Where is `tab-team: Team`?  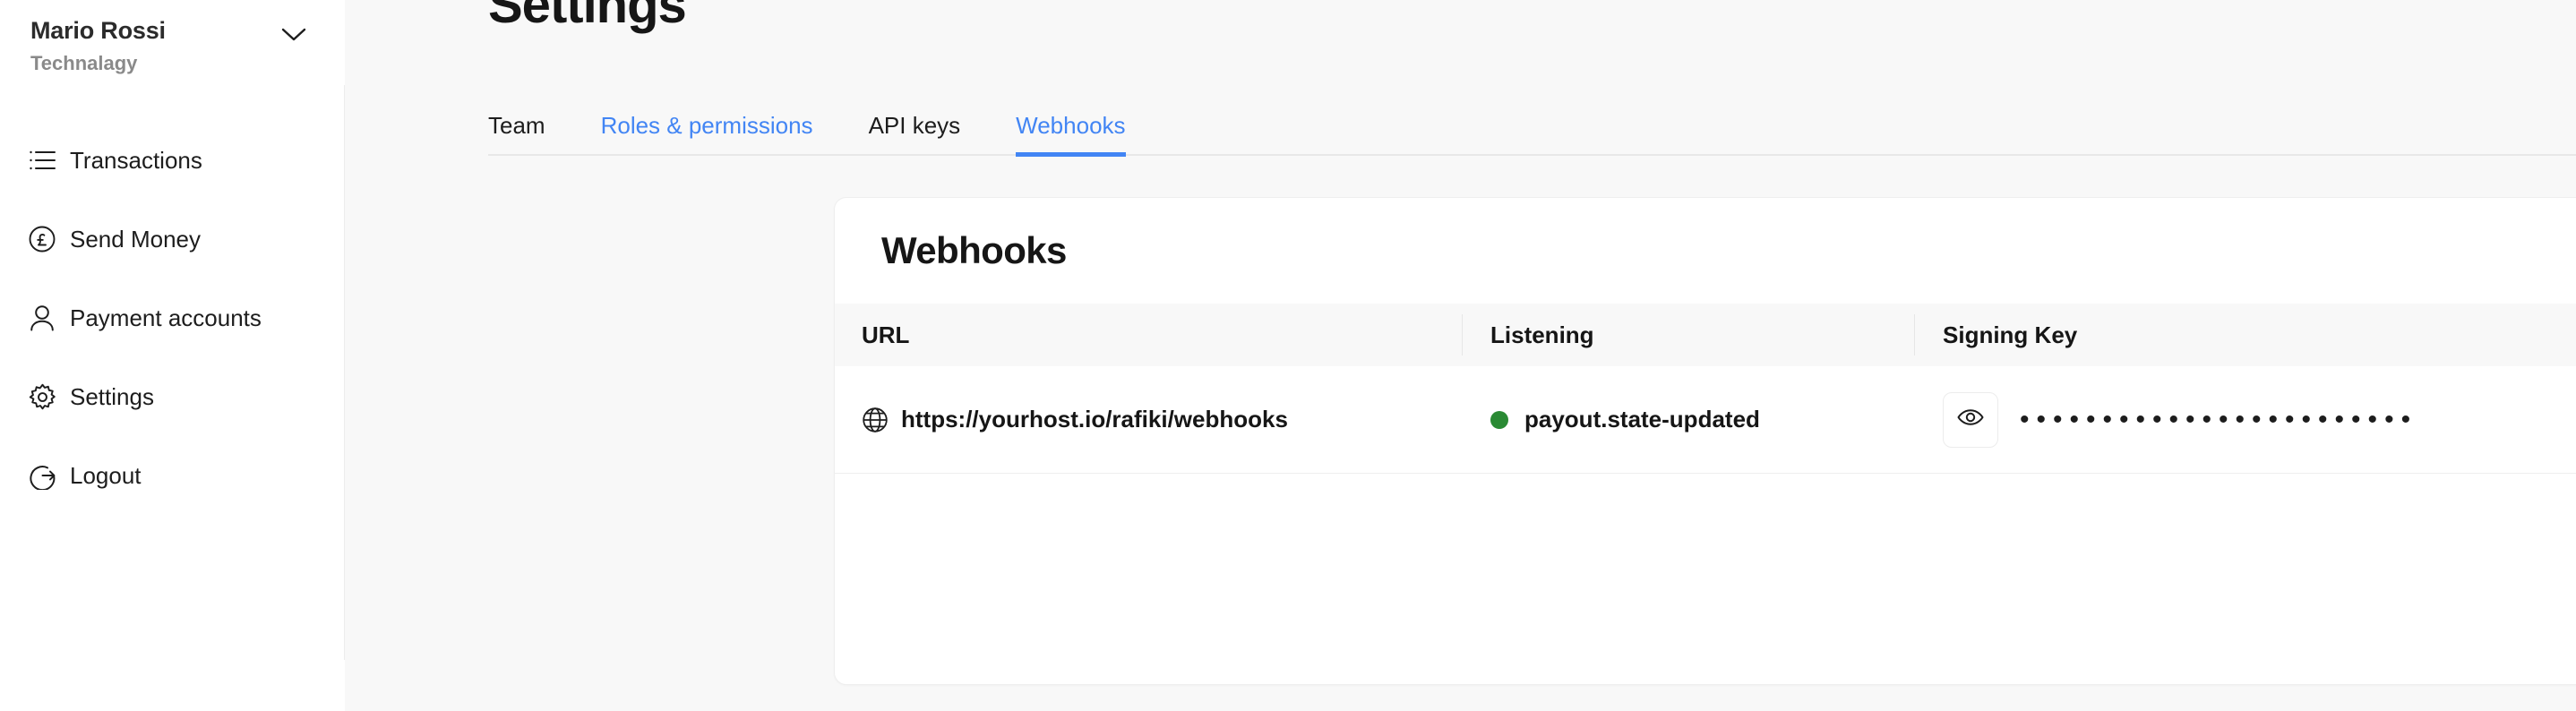
tab-team: Team is located at coordinates (516, 135).